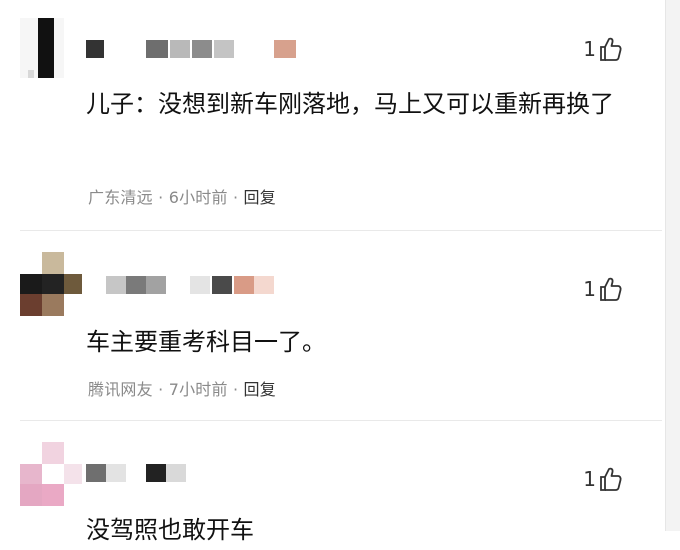 The image size is (680, 550). Describe the element at coordinates (120, 389) in the screenshot. I see `comment-location: 腾讯网友` at that location.